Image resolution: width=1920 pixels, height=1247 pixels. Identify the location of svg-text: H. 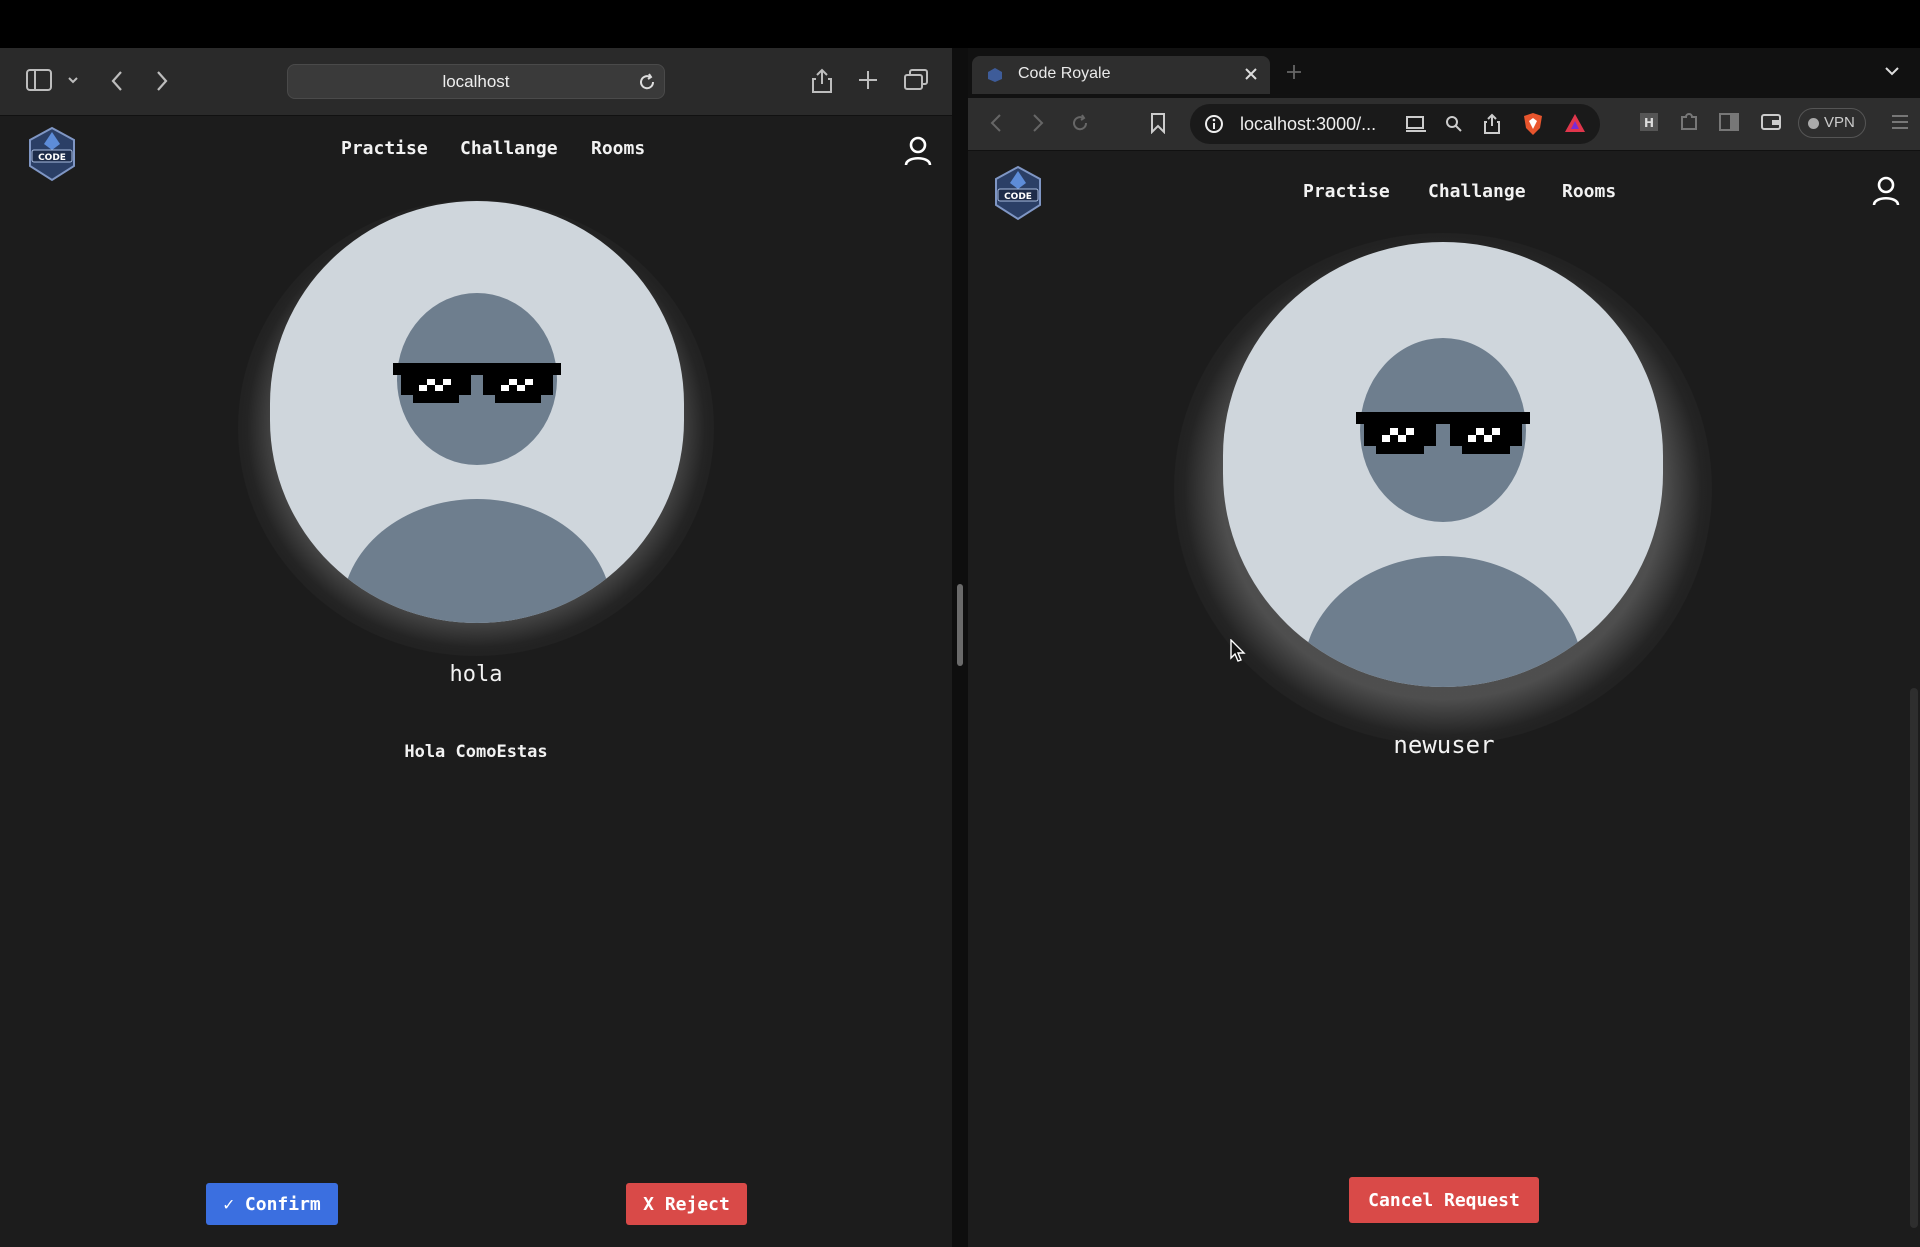
(1649, 123).